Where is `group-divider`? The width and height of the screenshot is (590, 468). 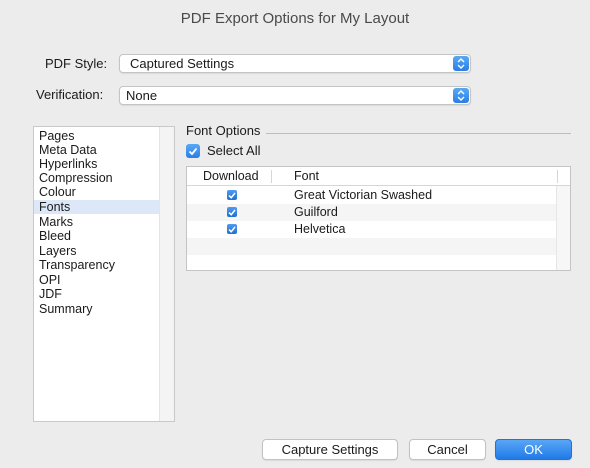 group-divider is located at coordinates (418, 133).